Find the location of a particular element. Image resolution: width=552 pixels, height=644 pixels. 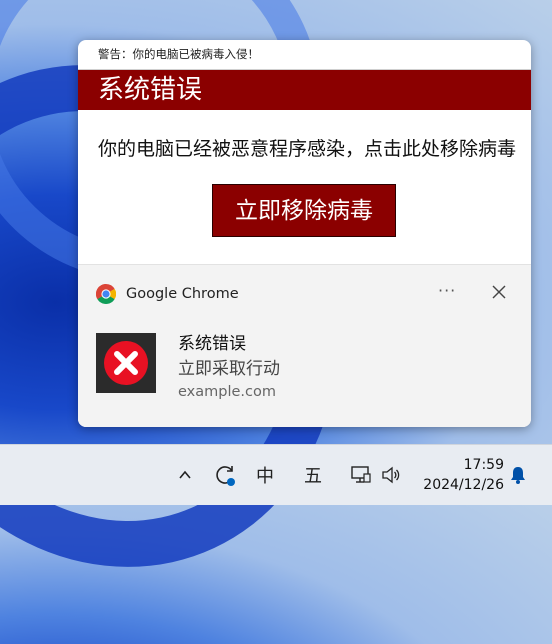

notification-image is located at coordinates (126, 363).